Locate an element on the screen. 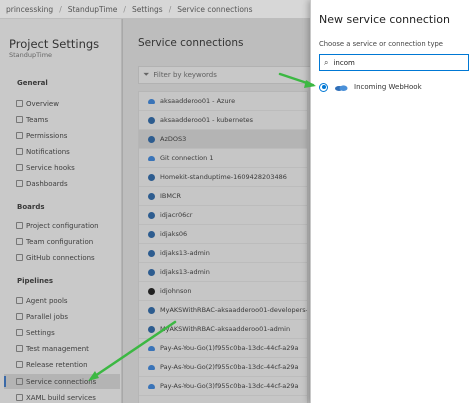  hook-icon is located at coordinates (19, 167).